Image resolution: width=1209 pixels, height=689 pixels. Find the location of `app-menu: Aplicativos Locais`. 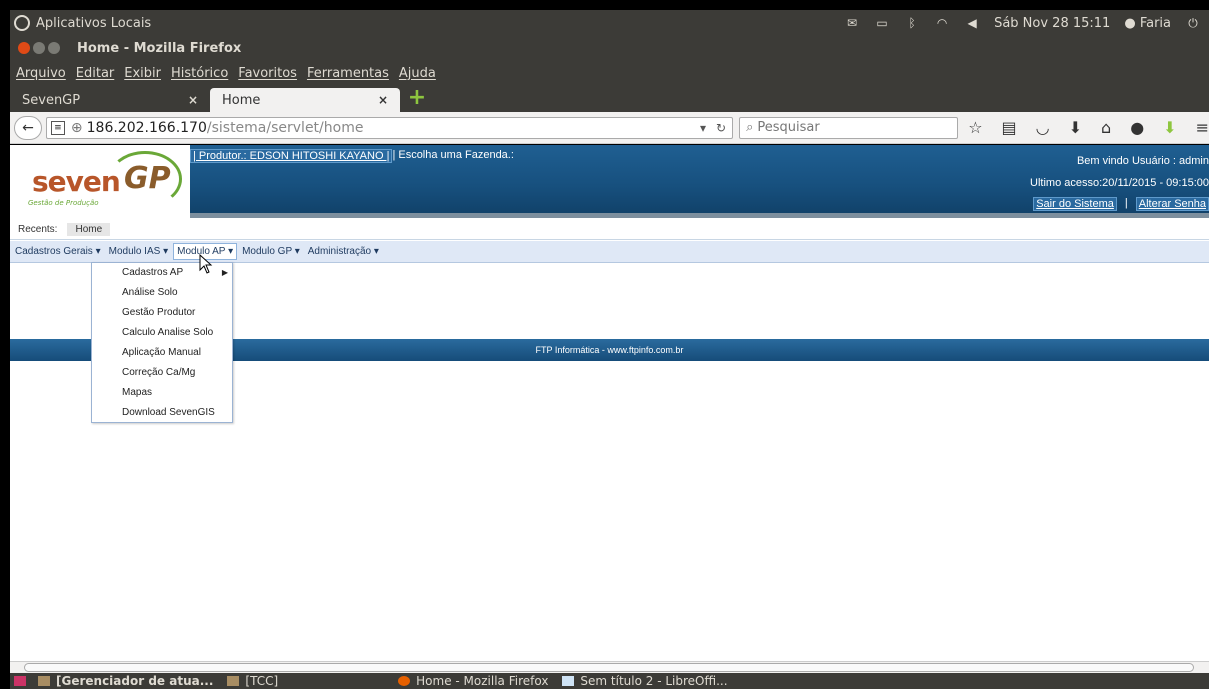

app-menu: Aplicativos Locais is located at coordinates (80, 23).